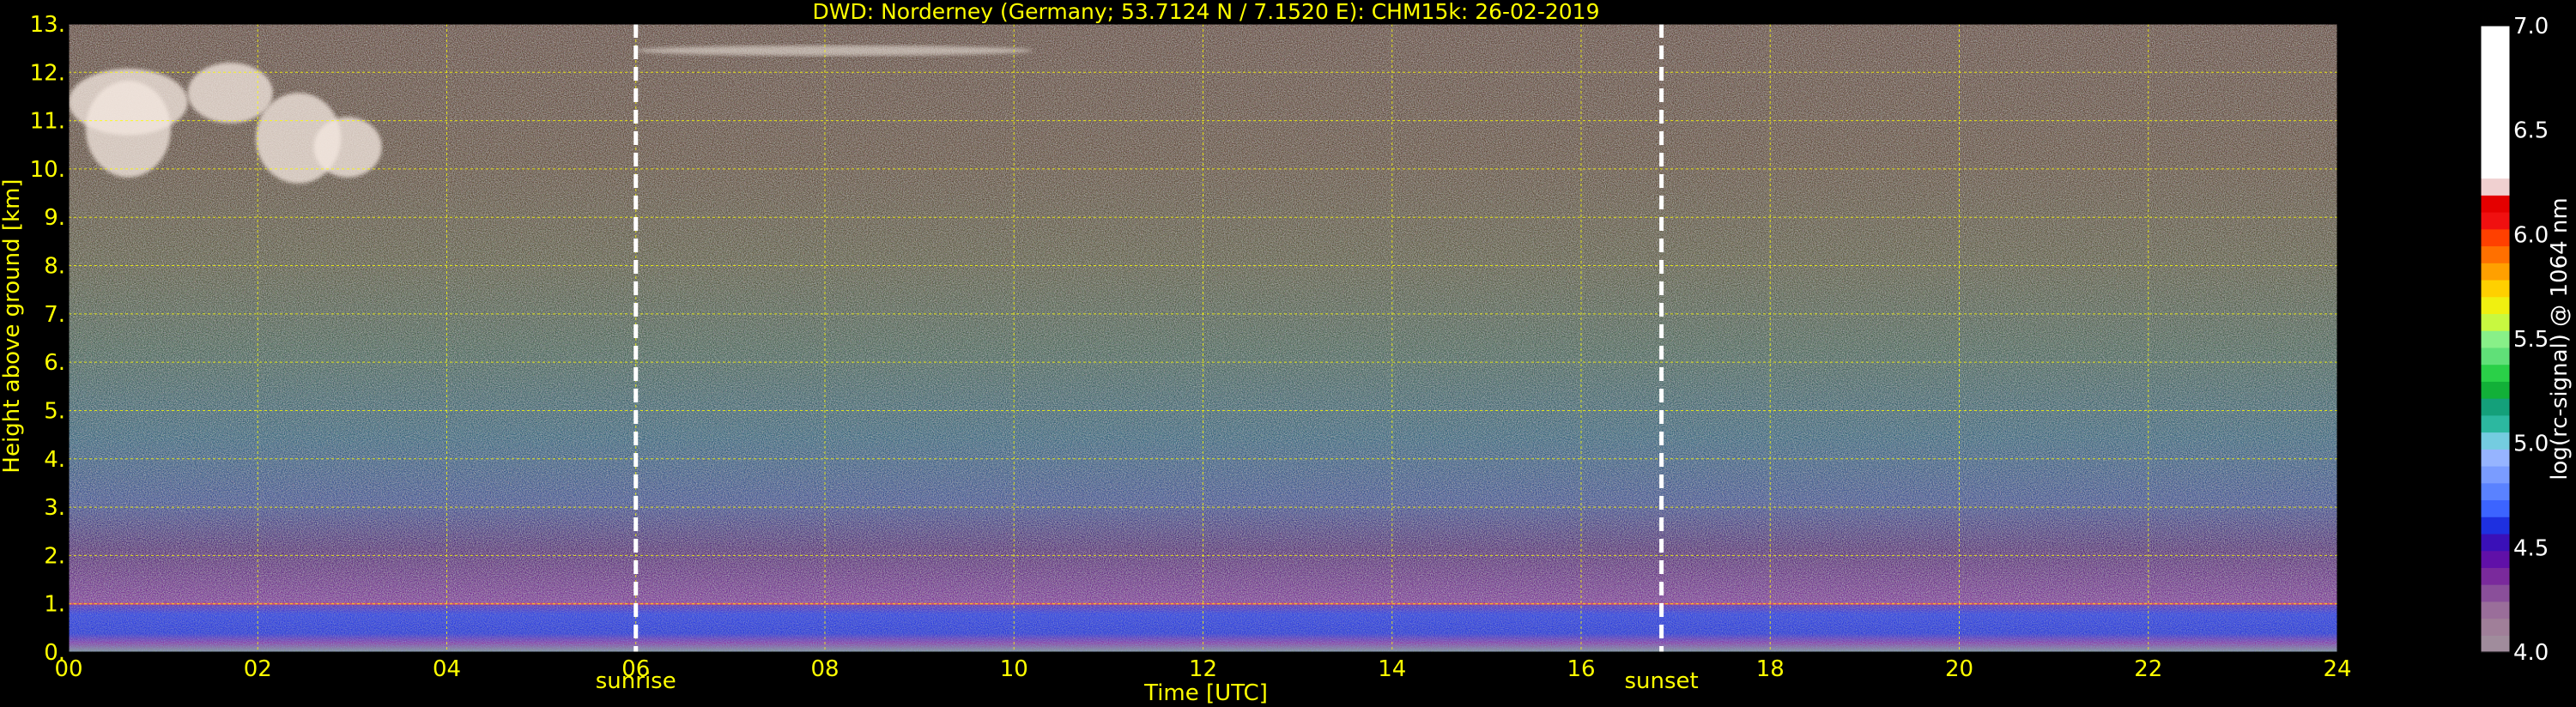  Describe the element at coordinates (54, 460) in the screenshot. I see `y-tick-label: 4.` at that location.